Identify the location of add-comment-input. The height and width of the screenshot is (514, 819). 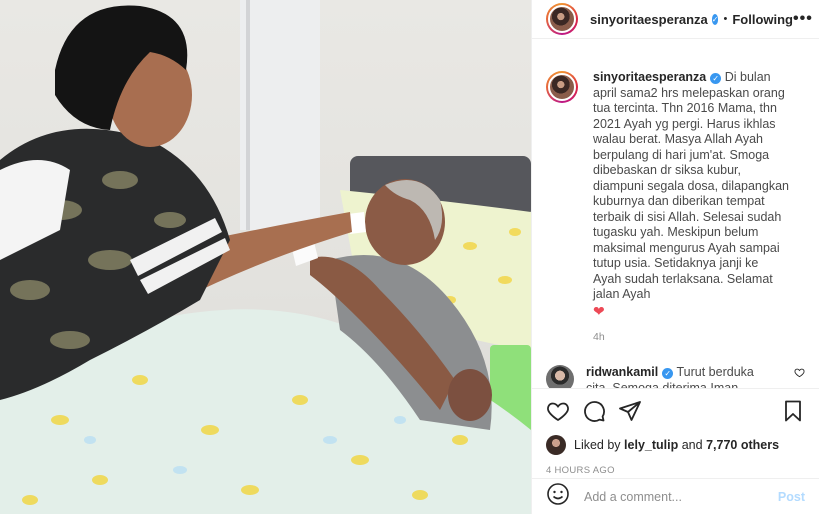
(679, 496).